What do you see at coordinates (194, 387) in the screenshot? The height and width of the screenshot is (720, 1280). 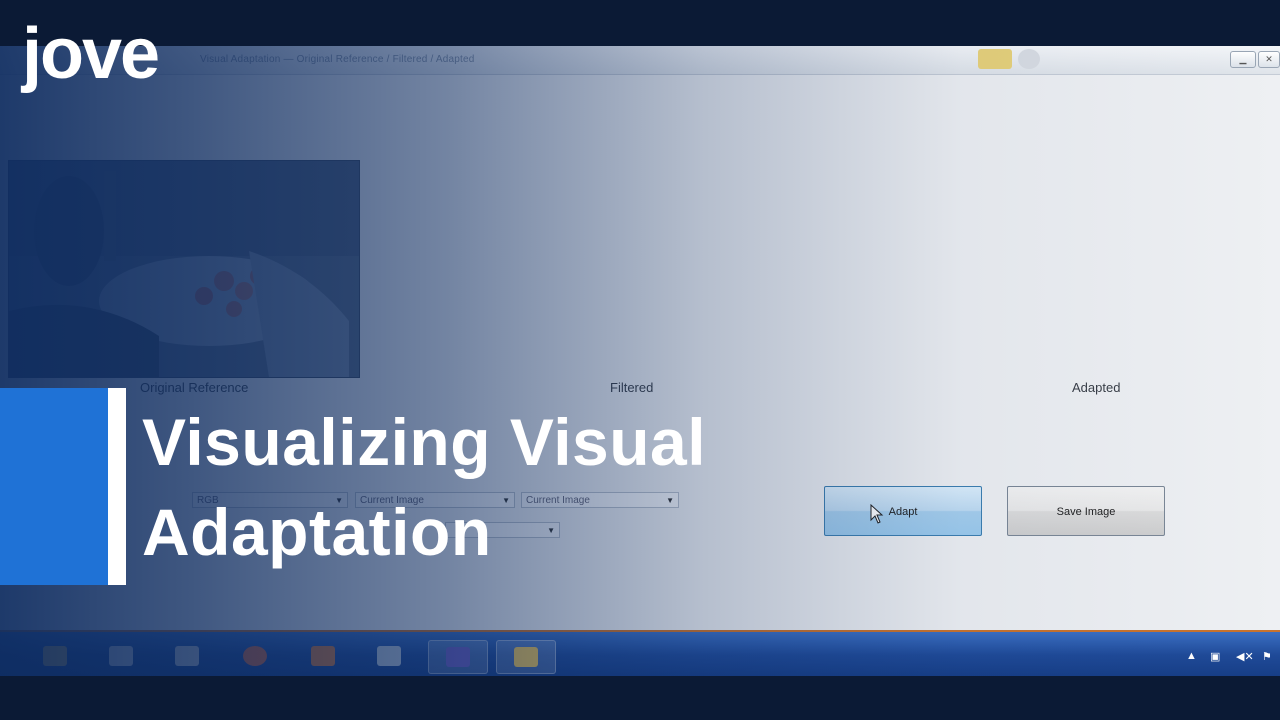 I see `original-reference-label: Original Reference` at bounding box center [194, 387].